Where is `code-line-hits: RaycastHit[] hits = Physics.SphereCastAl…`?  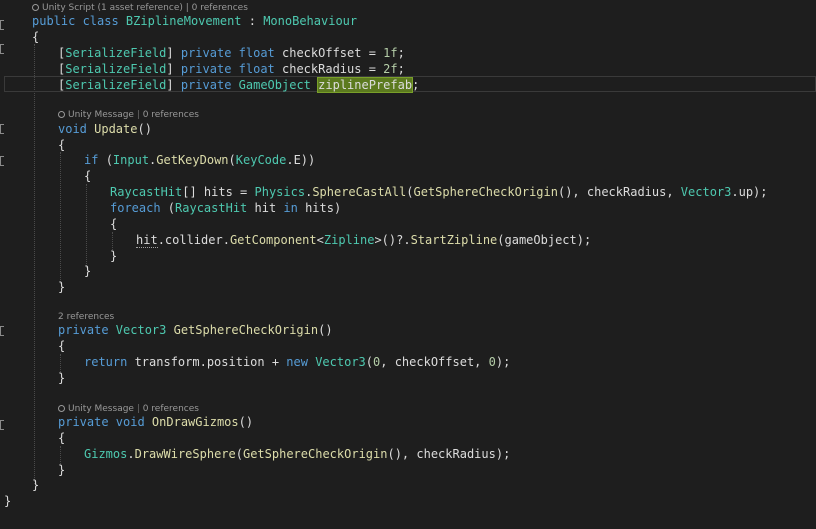 code-line-hits: RaycastHit[] hits = Physics.SphereCastAl… is located at coordinates (439, 192).